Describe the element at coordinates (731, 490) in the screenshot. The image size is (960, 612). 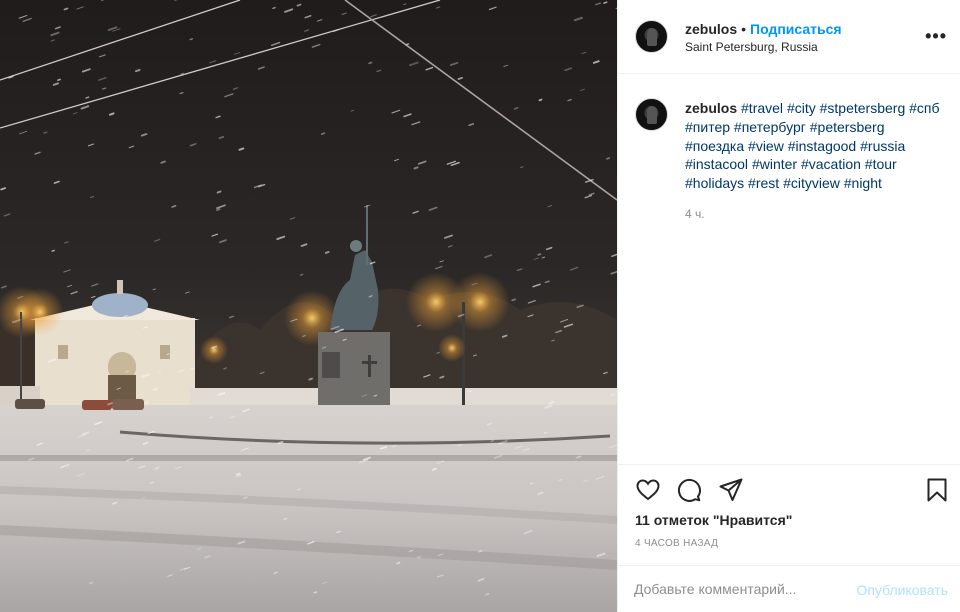
I see `paper-plane-icon` at that location.